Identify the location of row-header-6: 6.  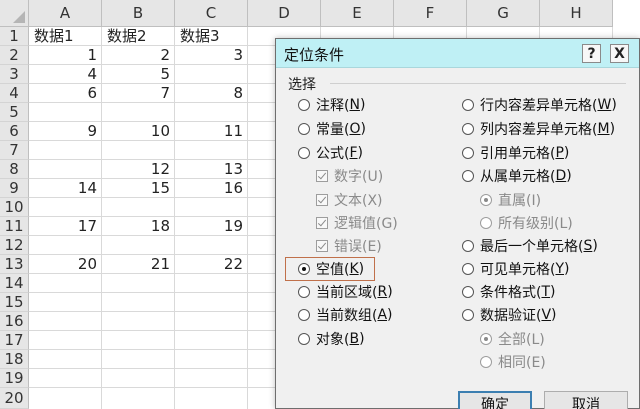
(14, 131).